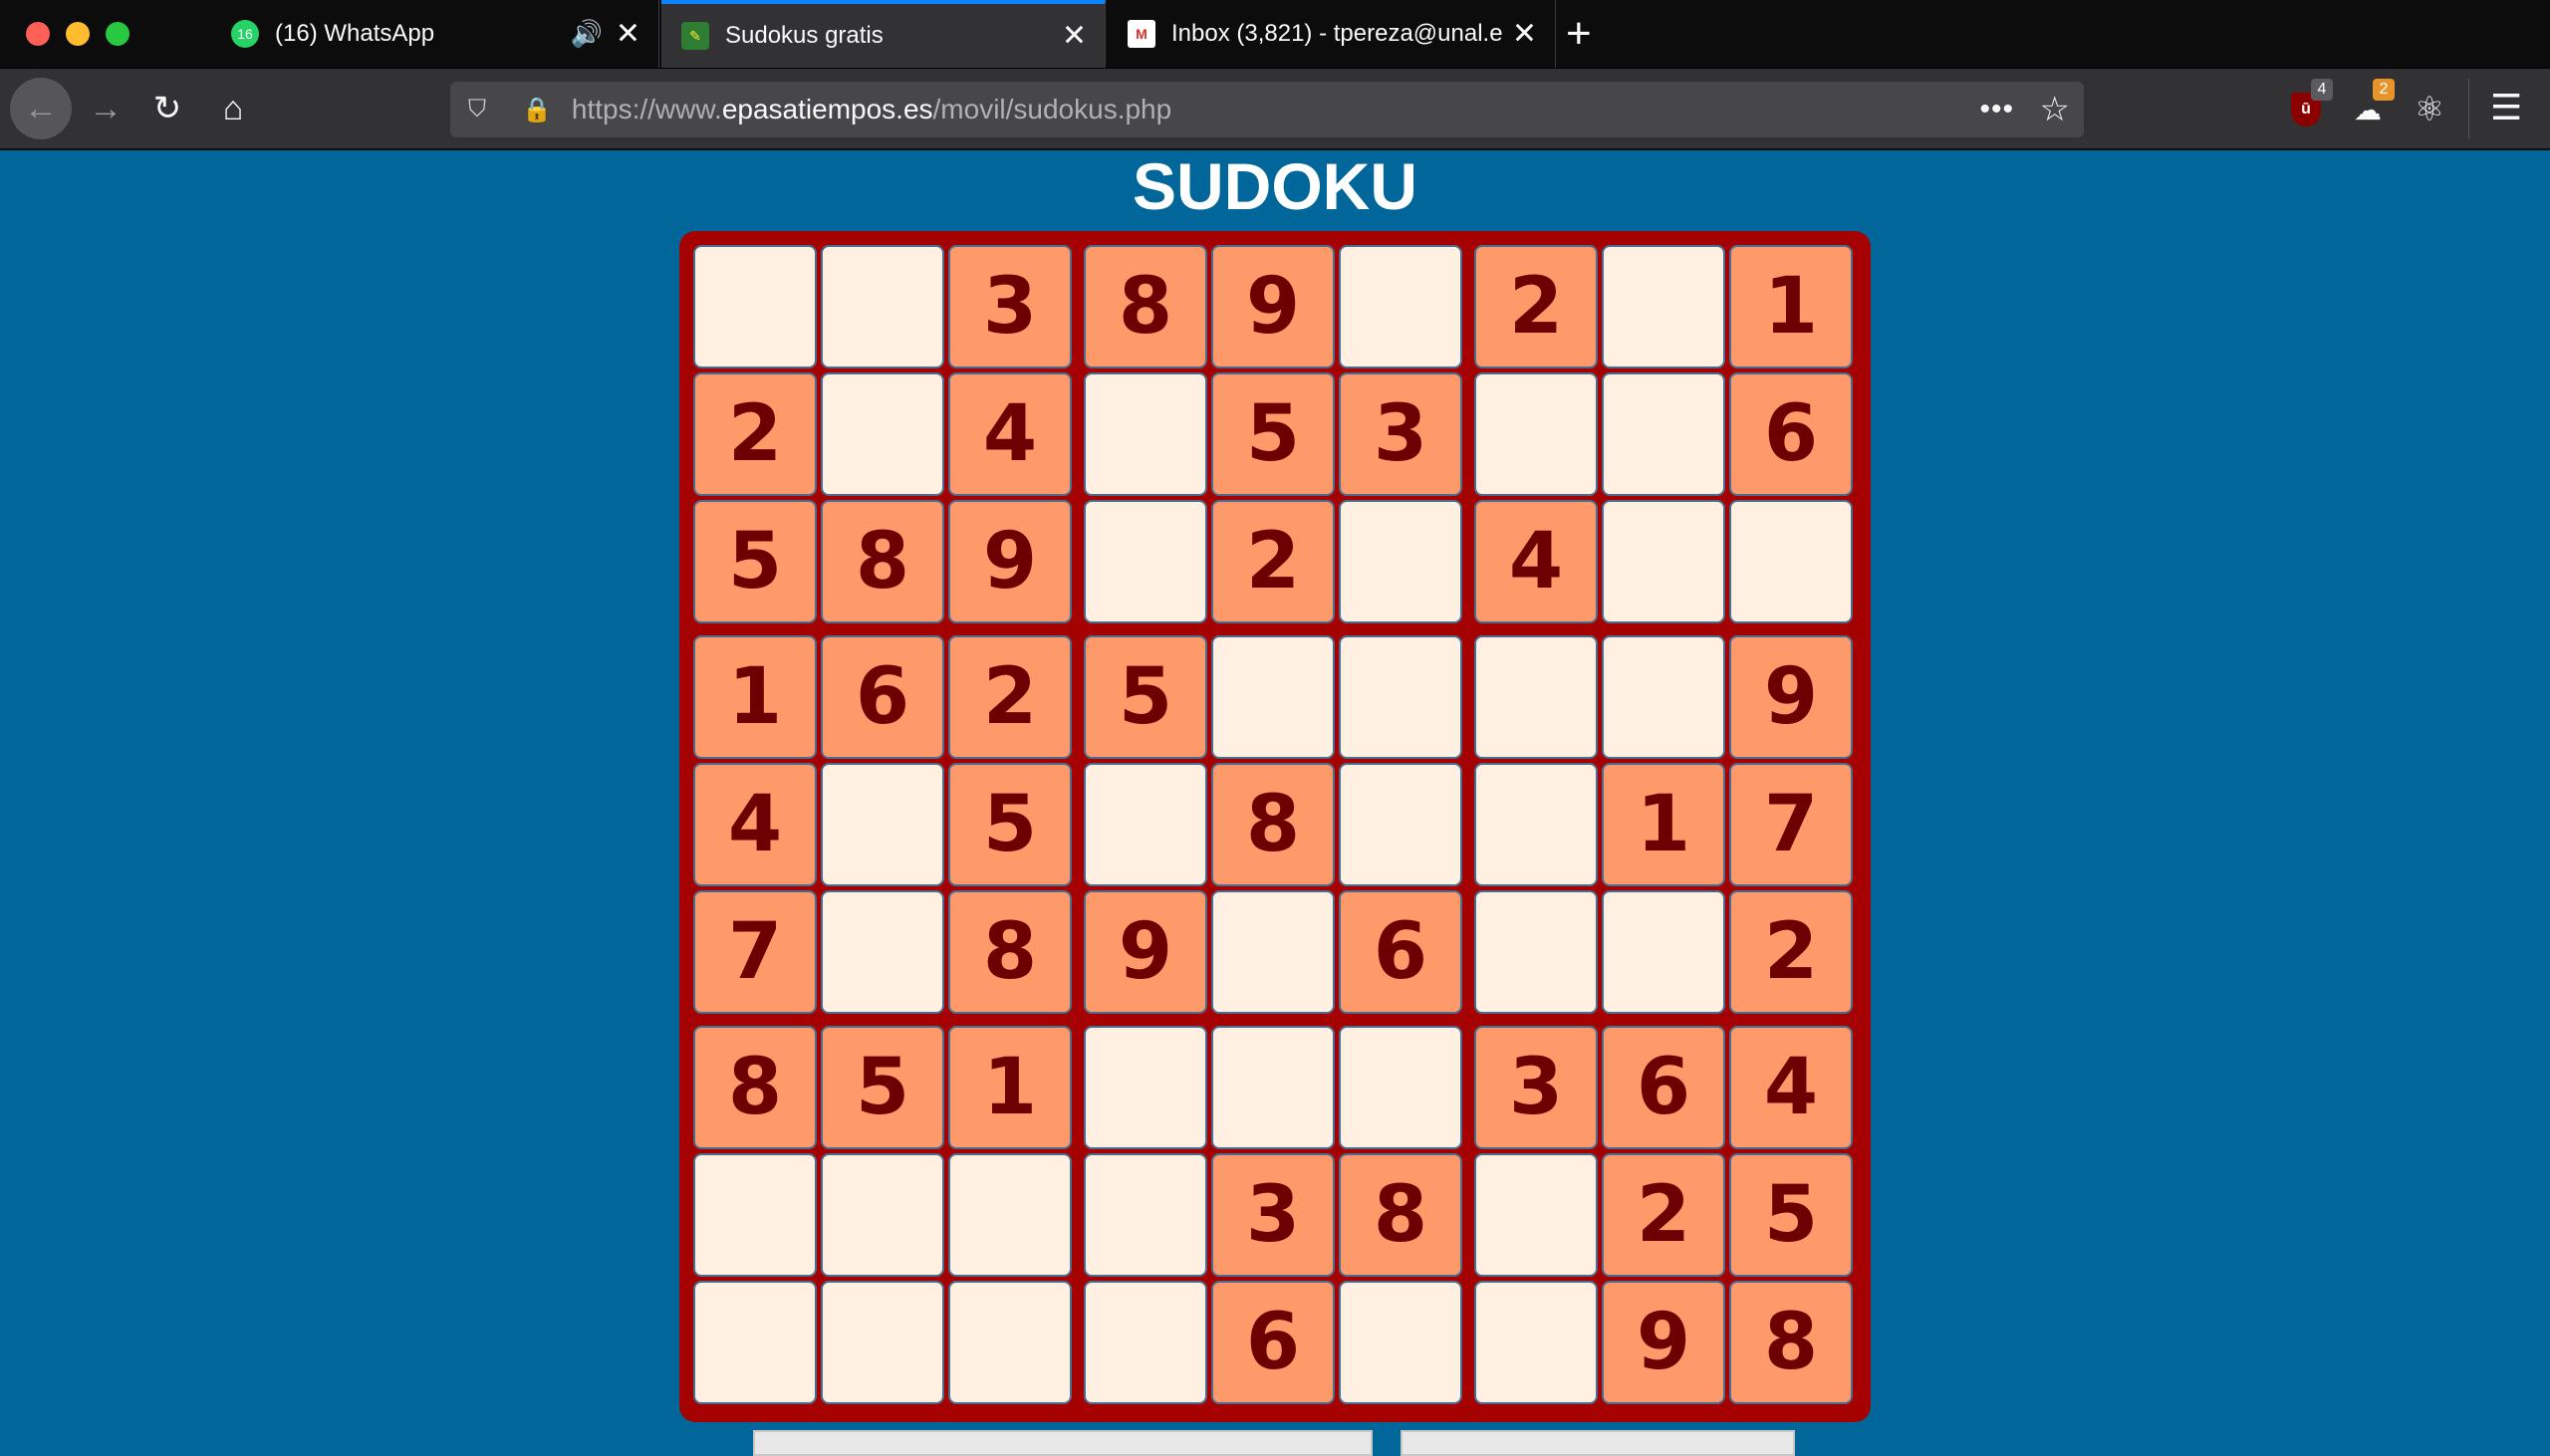 The image size is (2550, 1456). What do you see at coordinates (117, 34) in the screenshot?
I see `window-maximize-button` at bounding box center [117, 34].